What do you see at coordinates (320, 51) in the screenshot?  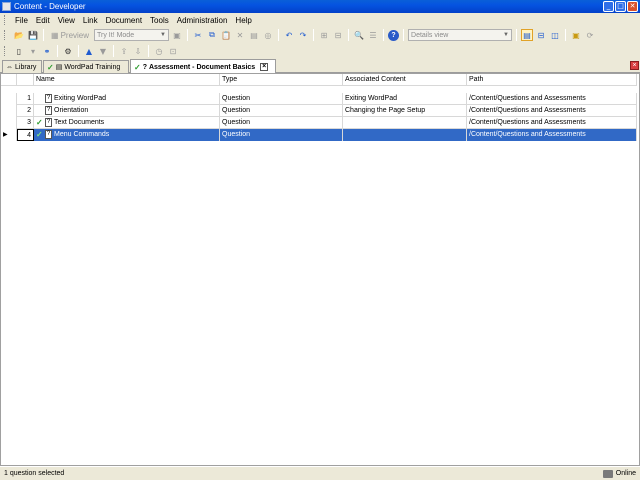 I see `secondary-toolbar: ▯ ▾ ⚭ ⚙ ▲ ▼ ⇪ ⇩ ◷ ⊡` at bounding box center [320, 51].